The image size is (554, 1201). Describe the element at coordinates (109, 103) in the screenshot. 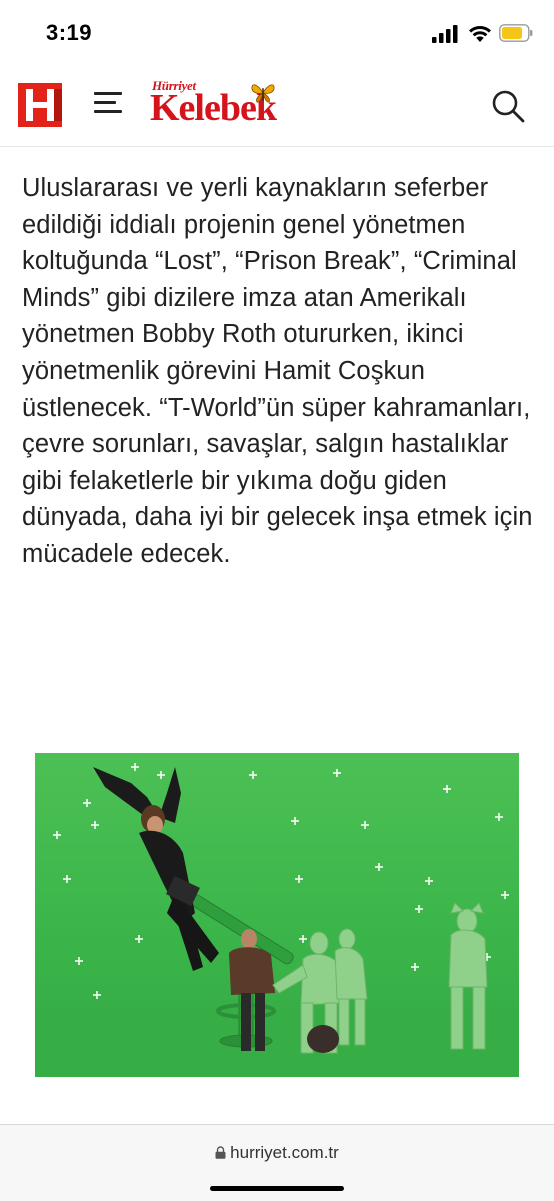

I see `hamburger-menu-icon` at that location.